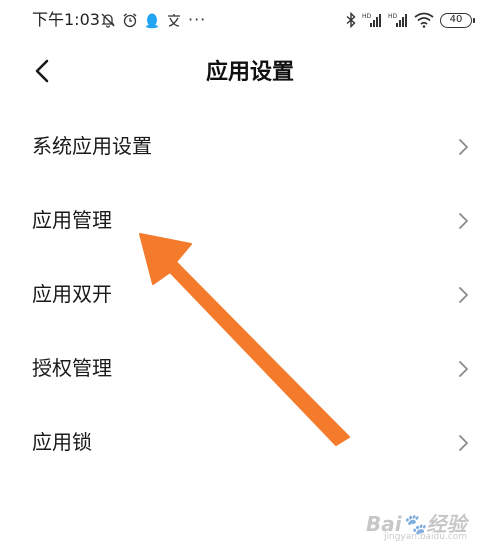 The height and width of the screenshot is (554, 500). Describe the element at coordinates (66, 19) in the screenshot. I see `status-time: 下午1:03` at that location.